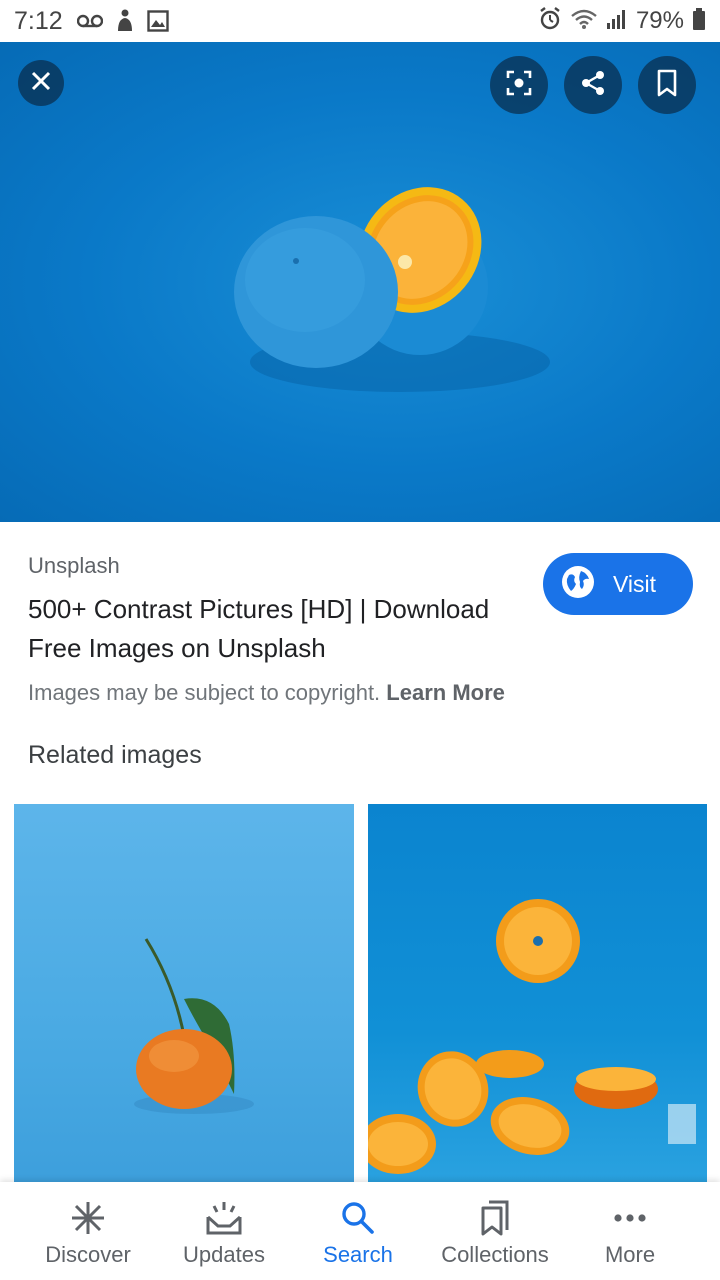  Describe the element at coordinates (157, 21) in the screenshot. I see `gallery-icon` at that location.